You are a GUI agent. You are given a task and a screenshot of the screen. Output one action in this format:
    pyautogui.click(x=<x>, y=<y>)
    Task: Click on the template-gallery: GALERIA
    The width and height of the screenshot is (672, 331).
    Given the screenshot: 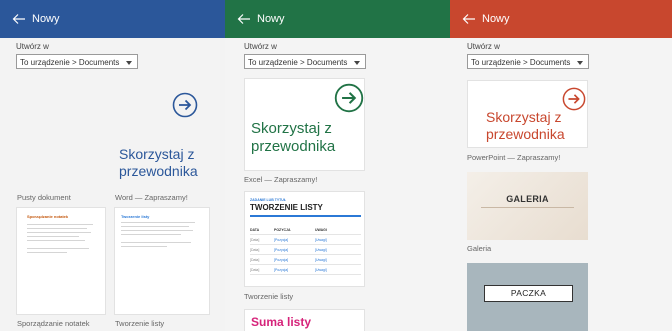 What is the action you would take?
    pyautogui.click(x=527, y=206)
    